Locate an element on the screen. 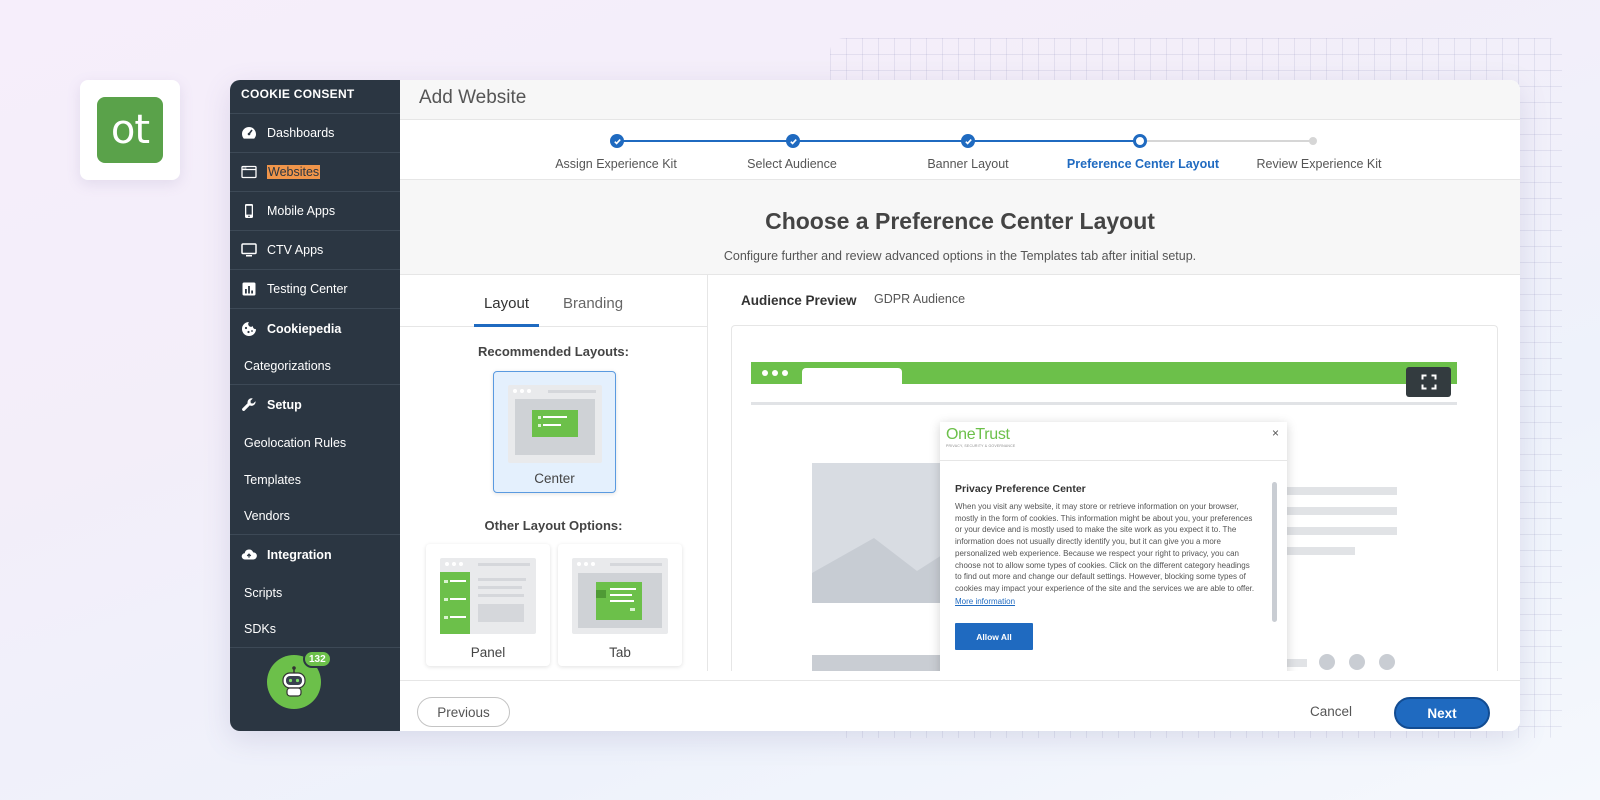 This screenshot has width=1600, height=800. tab-branding: Branding is located at coordinates (593, 311).